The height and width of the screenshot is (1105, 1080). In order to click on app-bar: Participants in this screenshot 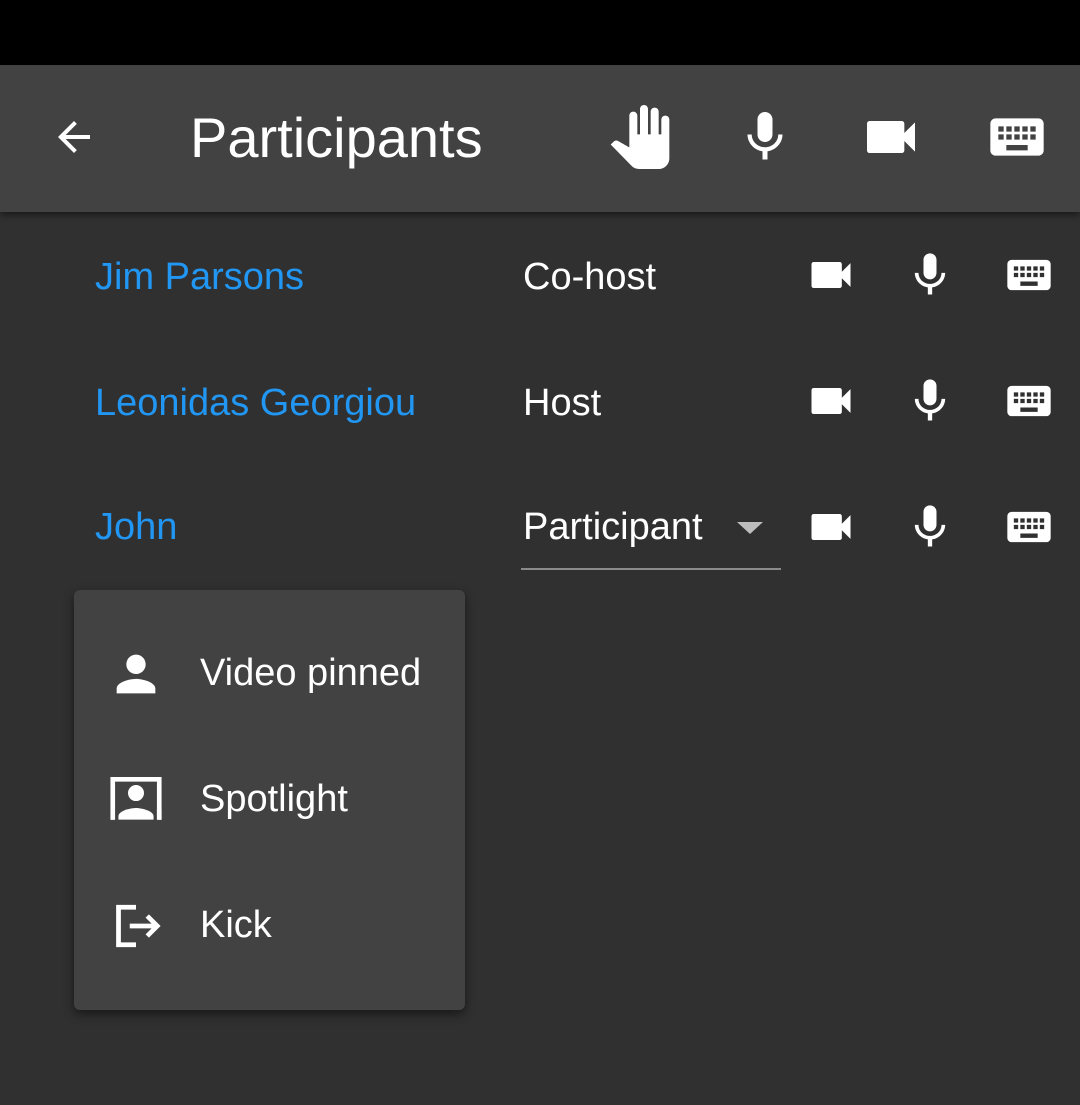, I will do `click(540, 138)`.